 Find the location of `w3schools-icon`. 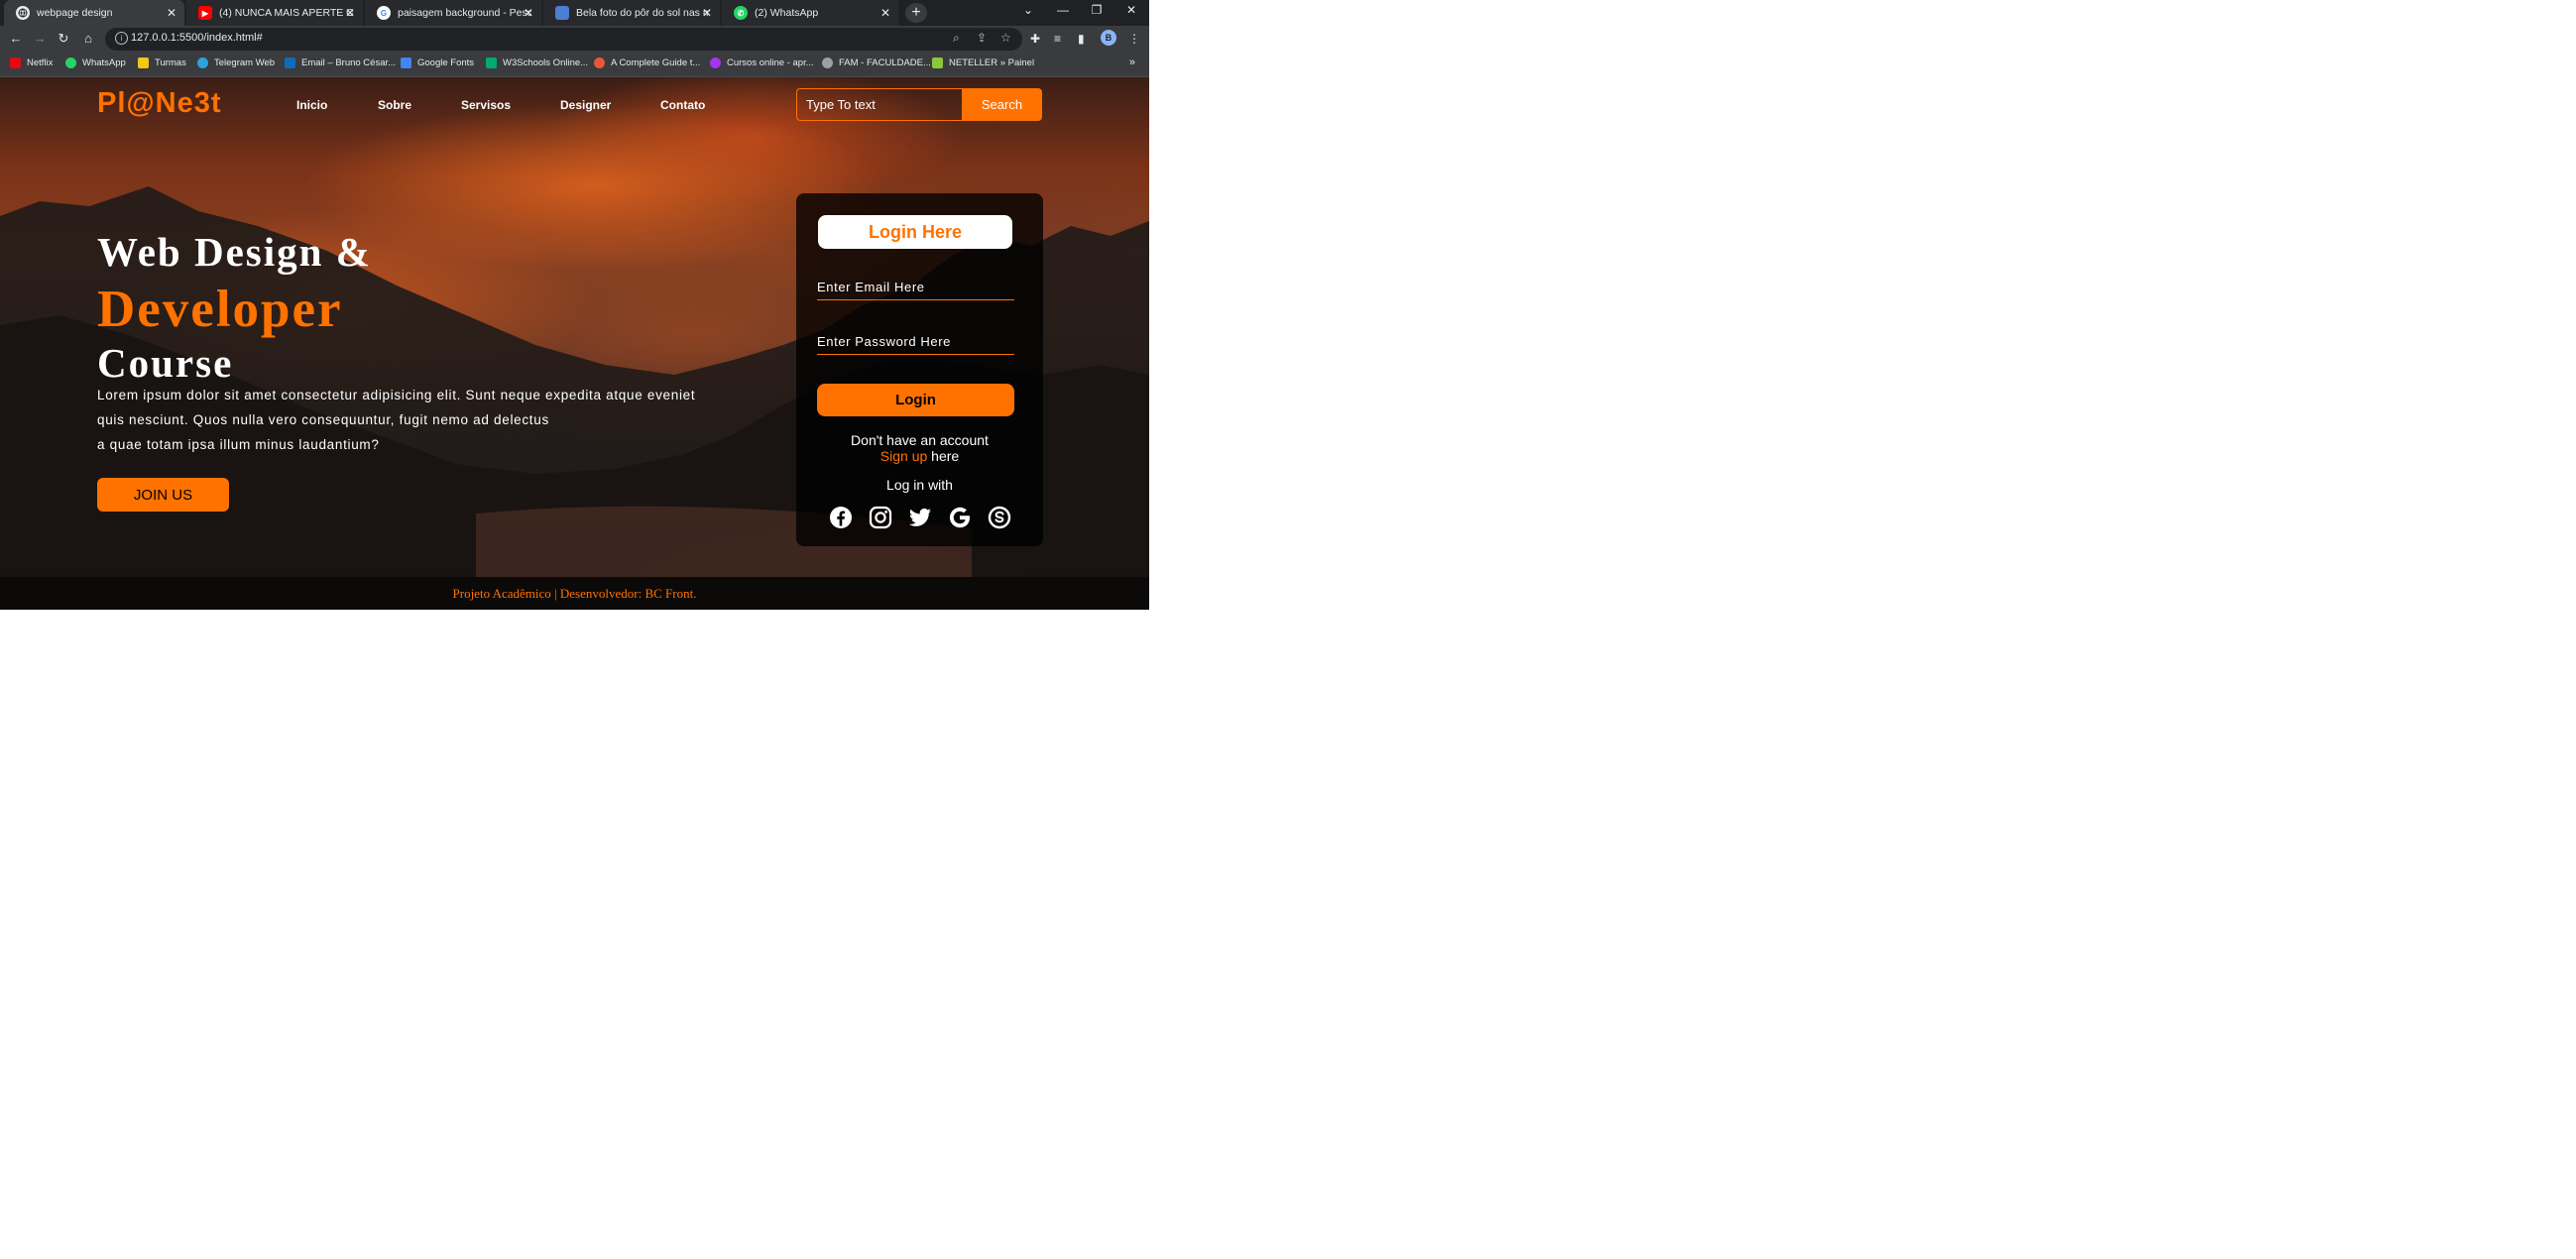

w3schools-icon is located at coordinates (491, 63).